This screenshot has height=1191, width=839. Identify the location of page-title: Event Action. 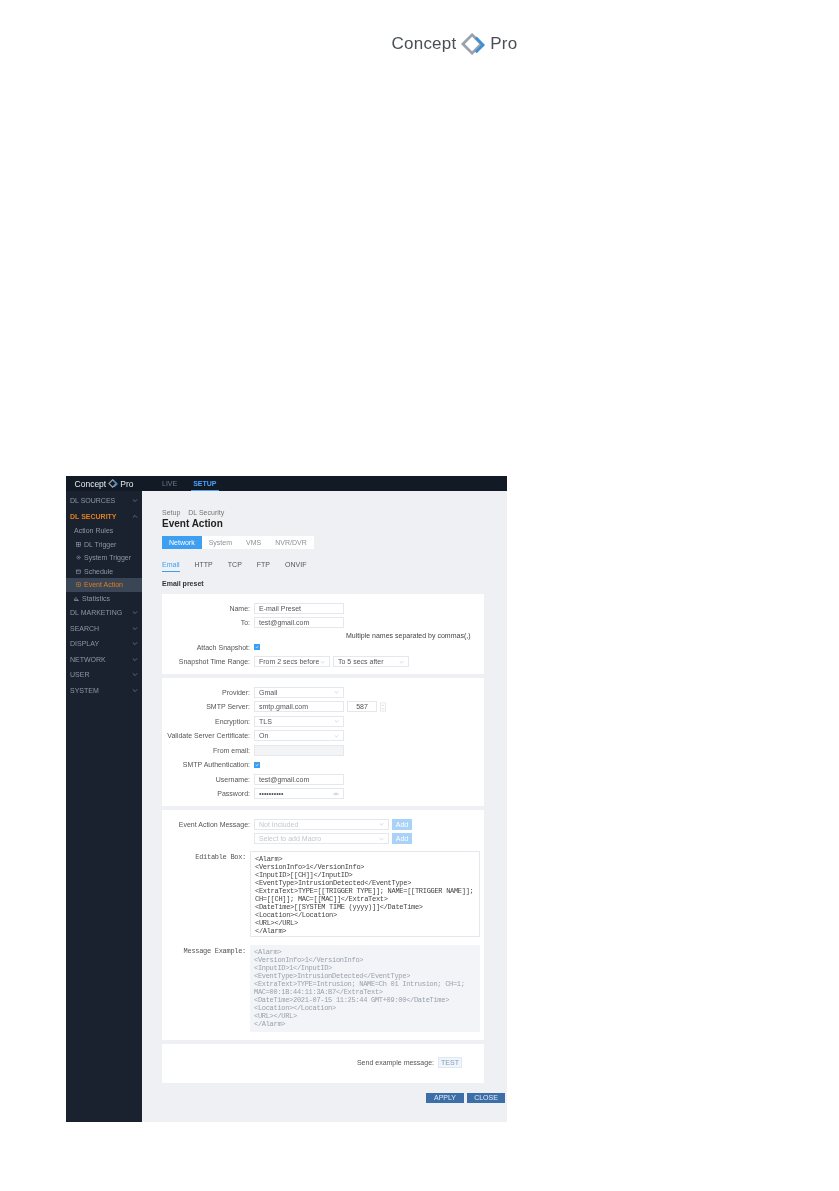
(193, 523).